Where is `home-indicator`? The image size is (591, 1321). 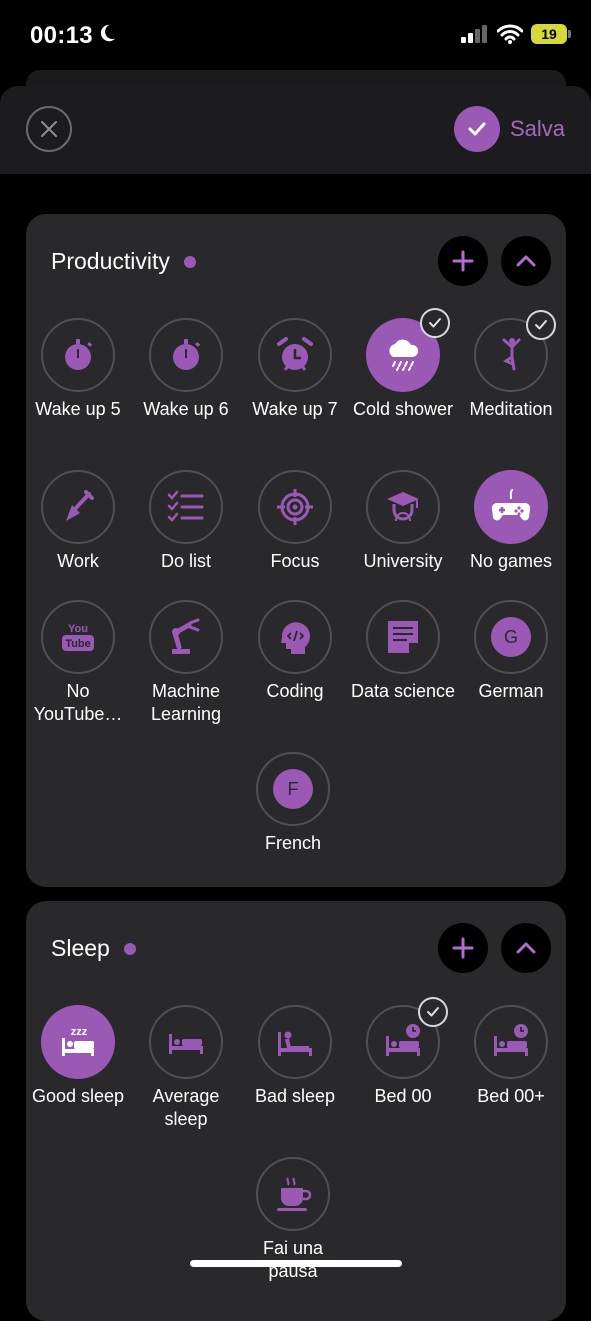 home-indicator is located at coordinates (296, 1263).